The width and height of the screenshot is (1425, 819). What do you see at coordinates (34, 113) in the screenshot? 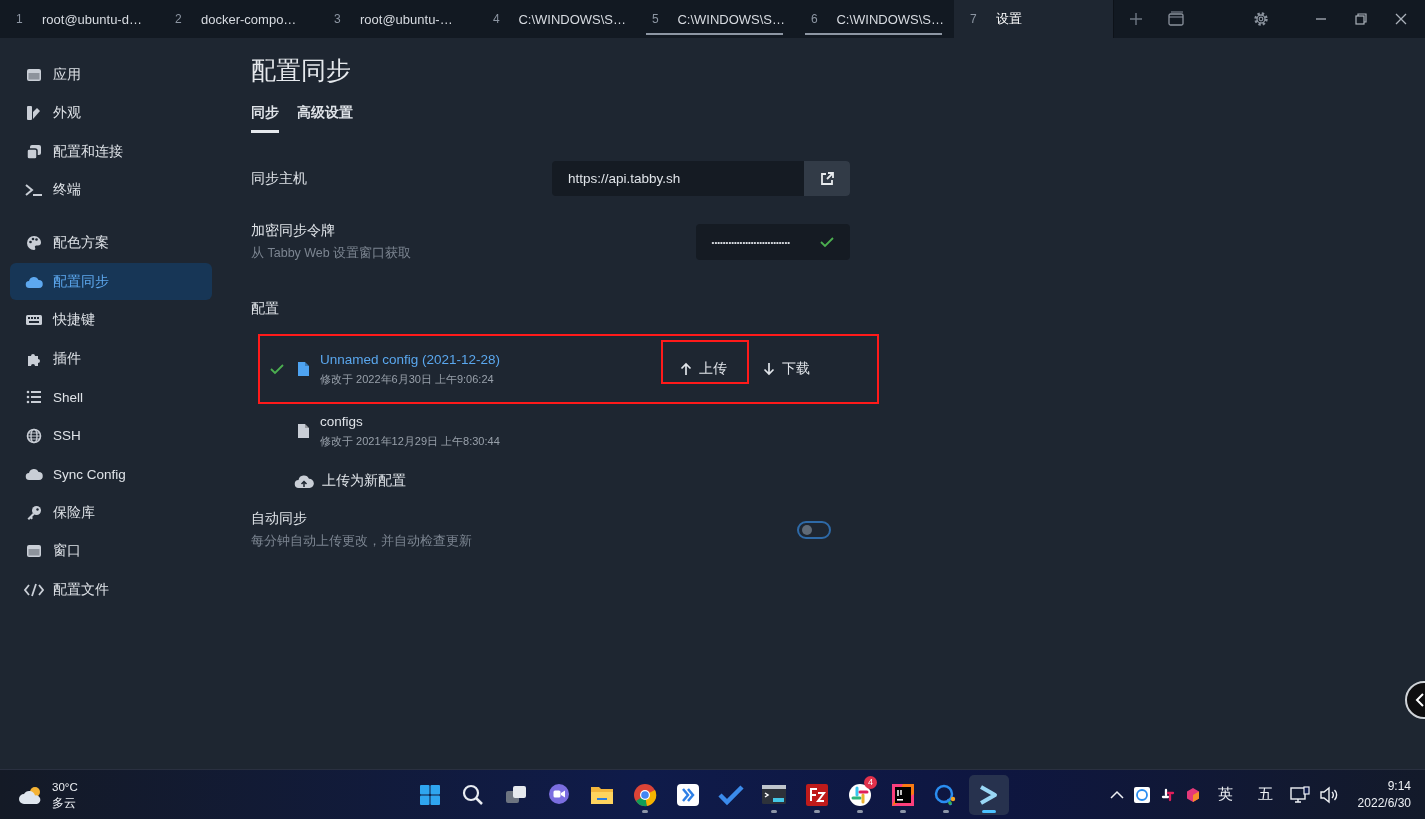
I see `brush-icon` at bounding box center [34, 113].